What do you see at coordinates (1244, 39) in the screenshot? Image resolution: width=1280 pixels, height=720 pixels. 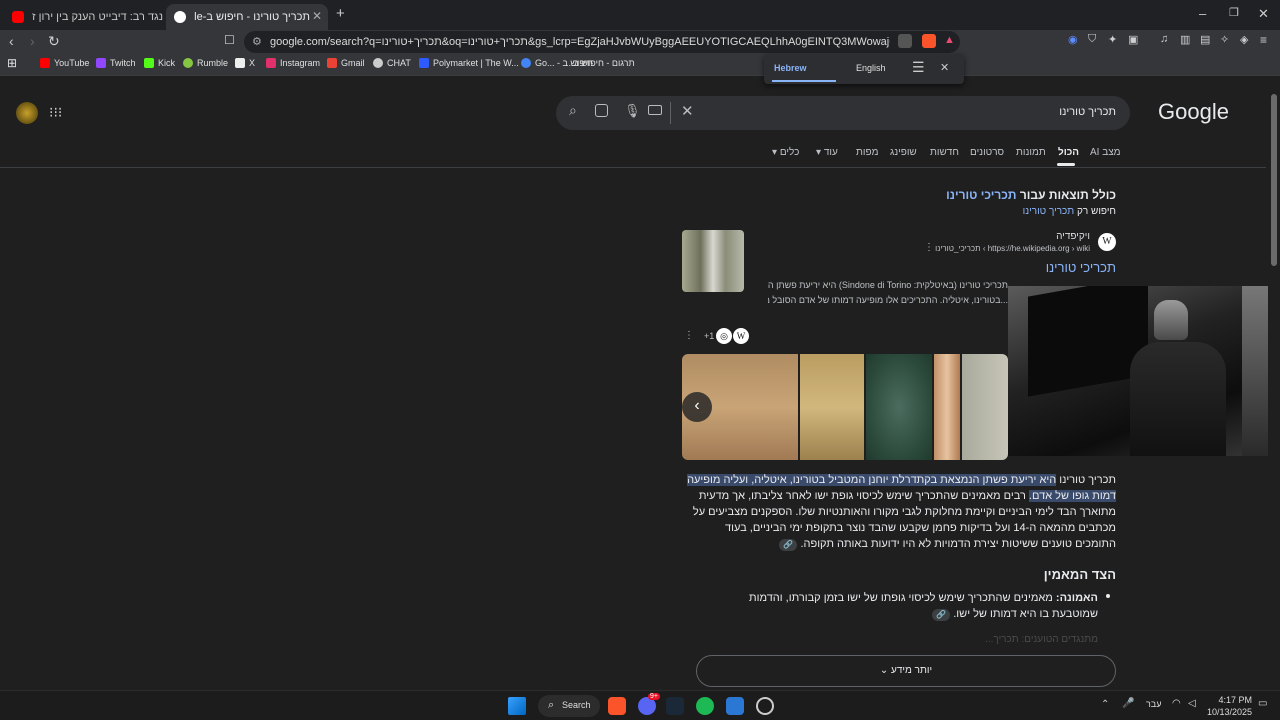 I see `vpn-icon: ◈` at bounding box center [1244, 39].